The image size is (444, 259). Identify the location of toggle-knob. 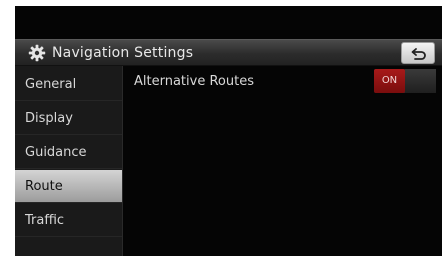
(420, 81).